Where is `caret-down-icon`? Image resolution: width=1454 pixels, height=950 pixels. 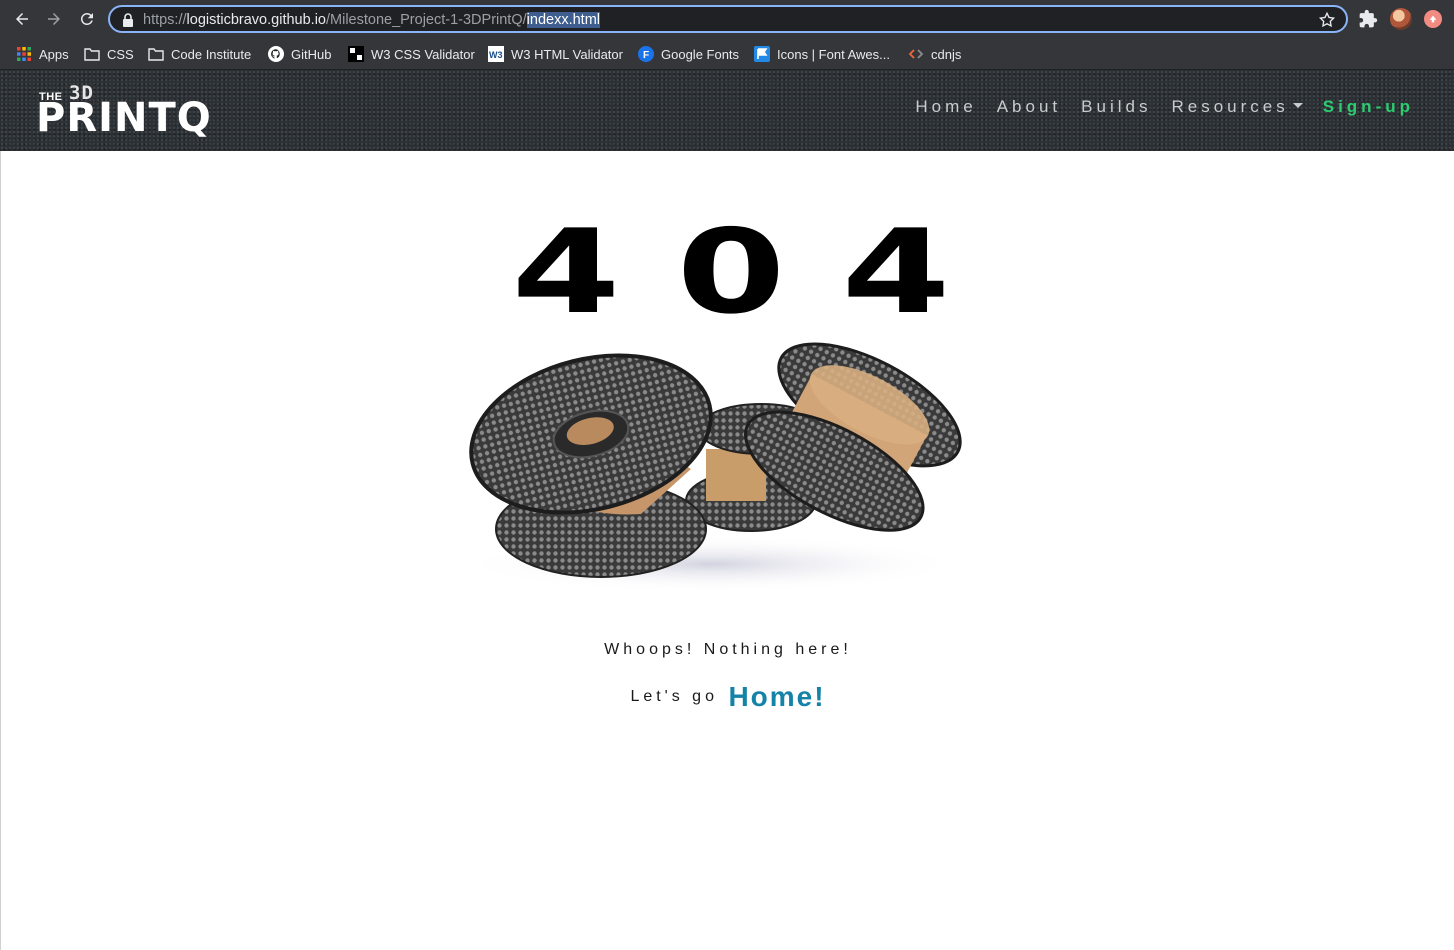 caret-down-icon is located at coordinates (1297, 106).